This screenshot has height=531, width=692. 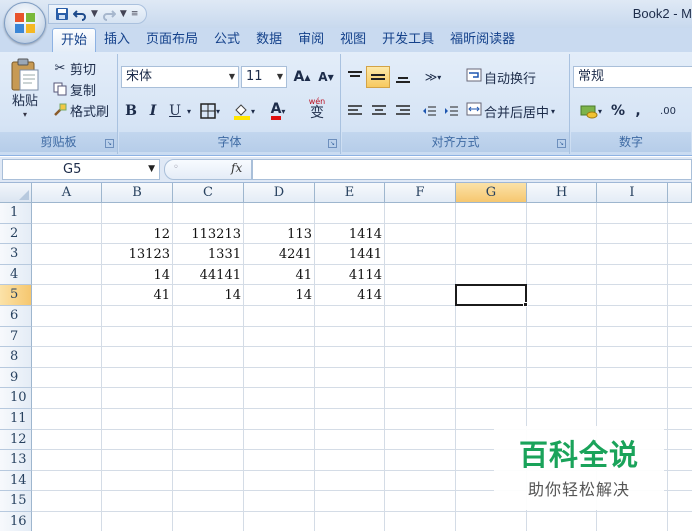 What do you see at coordinates (516, 111) in the screenshot?
I see `merge-center-button: 合并后居中 ▾` at bounding box center [516, 111].